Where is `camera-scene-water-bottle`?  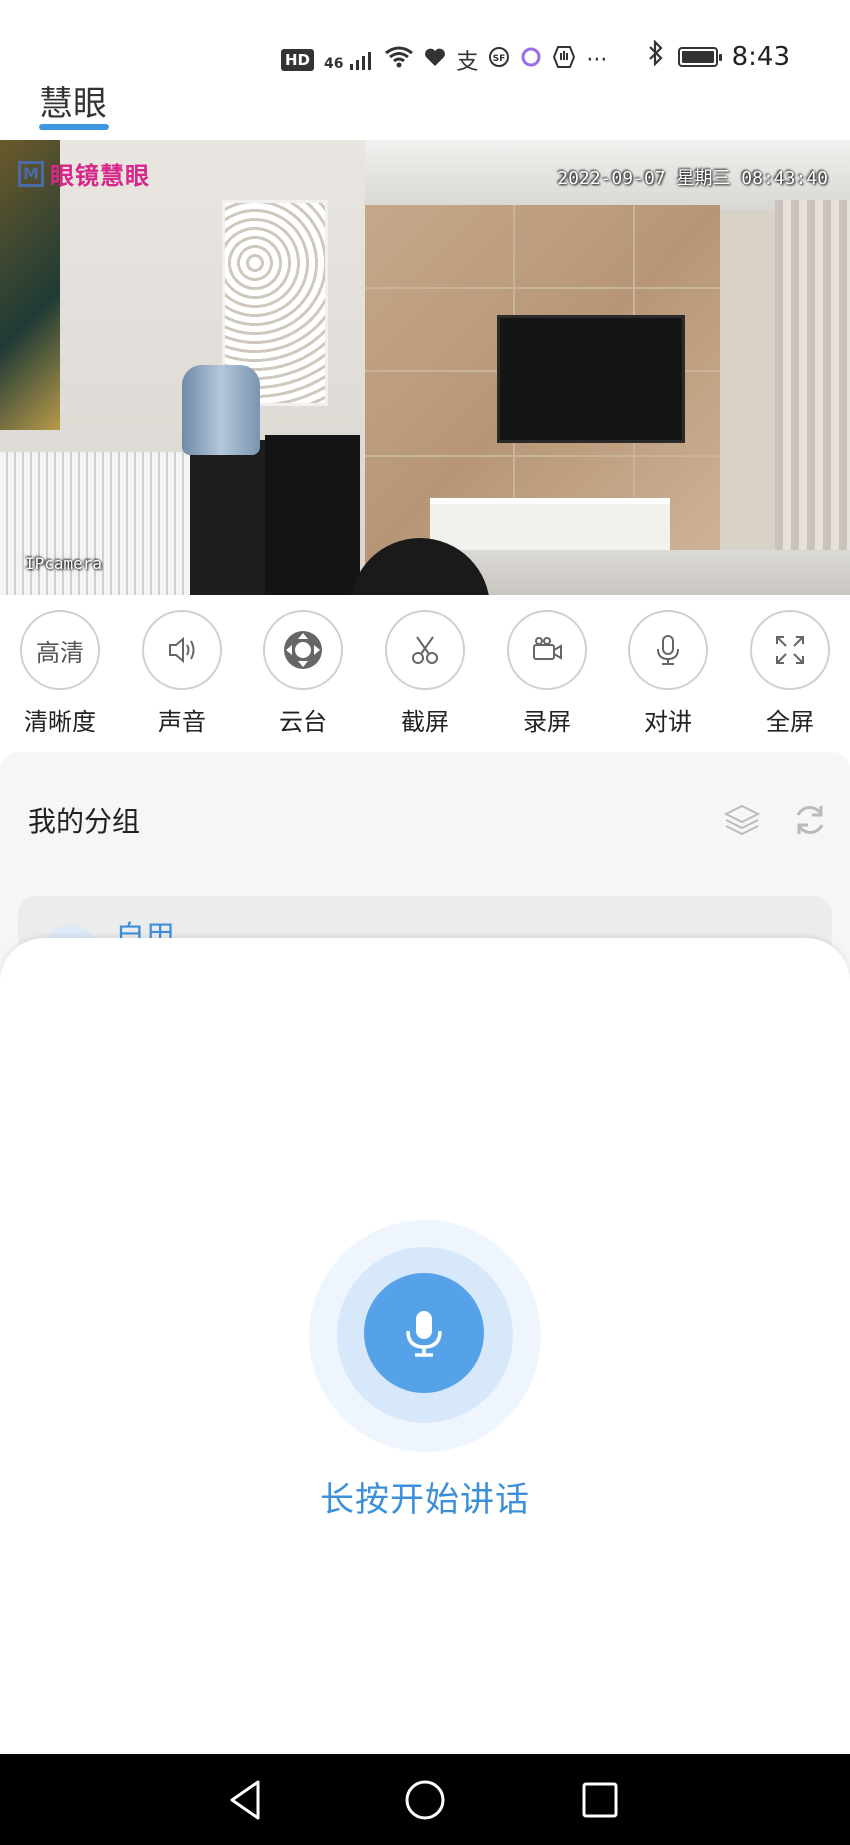 camera-scene-water-bottle is located at coordinates (221, 410).